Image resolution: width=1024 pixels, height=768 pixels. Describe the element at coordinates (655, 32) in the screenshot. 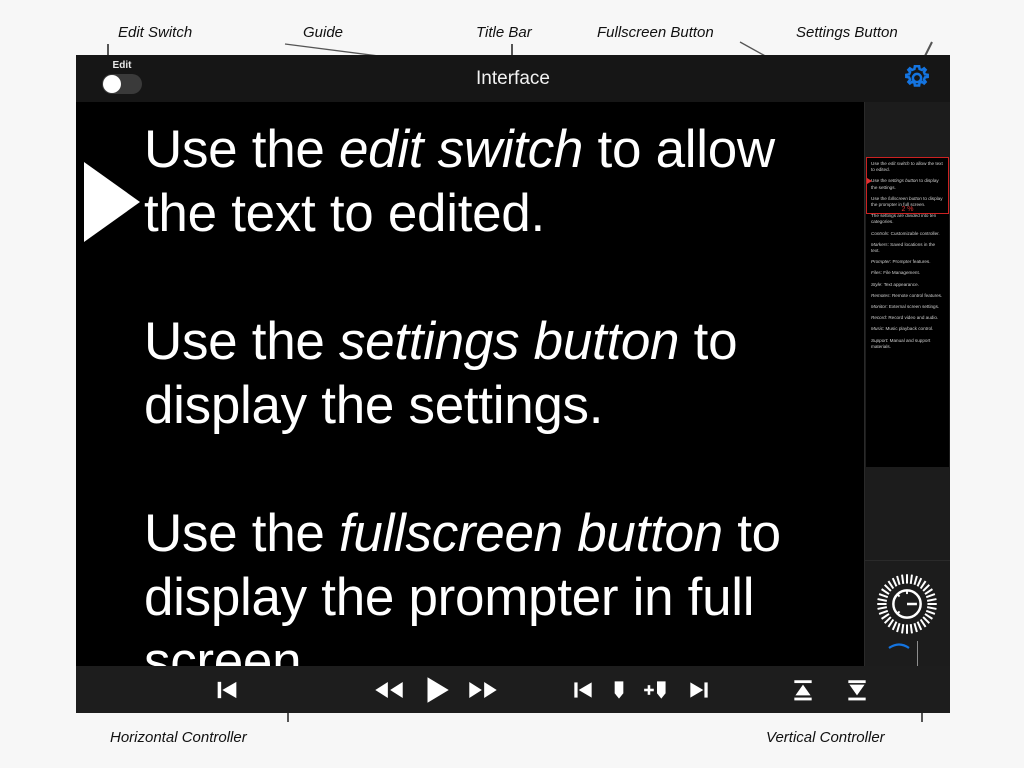

I see `annotation-fullscreen-button: Fullscreen Button` at that location.